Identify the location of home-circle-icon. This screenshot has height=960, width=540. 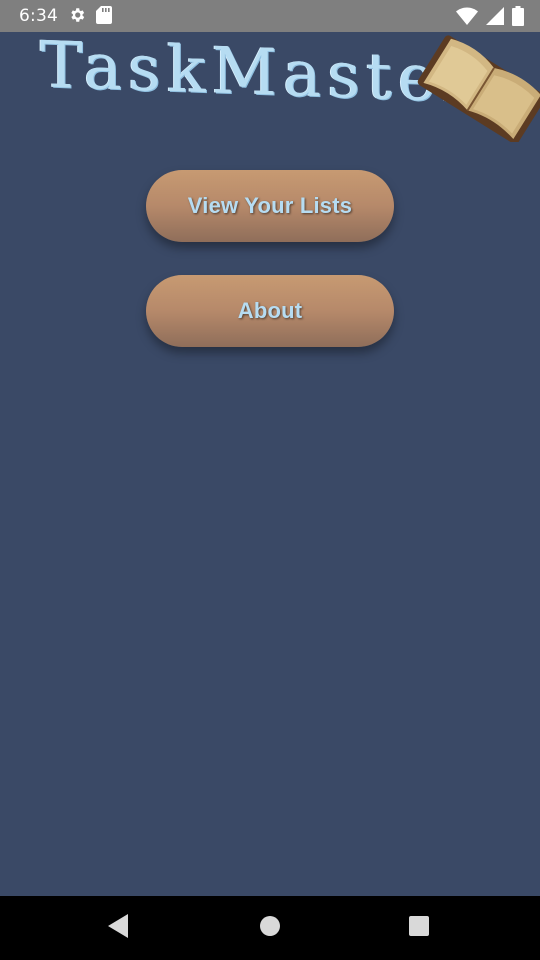
(270, 928).